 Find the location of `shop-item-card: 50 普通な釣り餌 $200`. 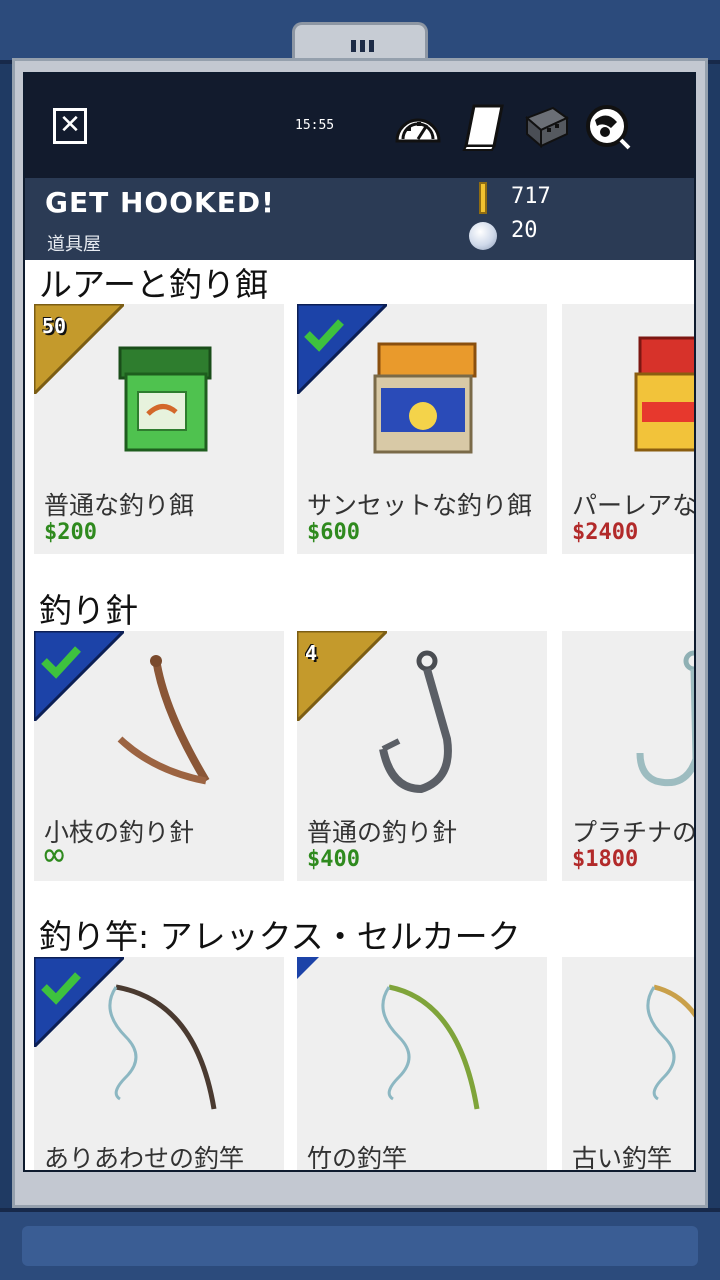

shop-item-card: 50 普通な釣り餌 $200 is located at coordinates (159, 429).